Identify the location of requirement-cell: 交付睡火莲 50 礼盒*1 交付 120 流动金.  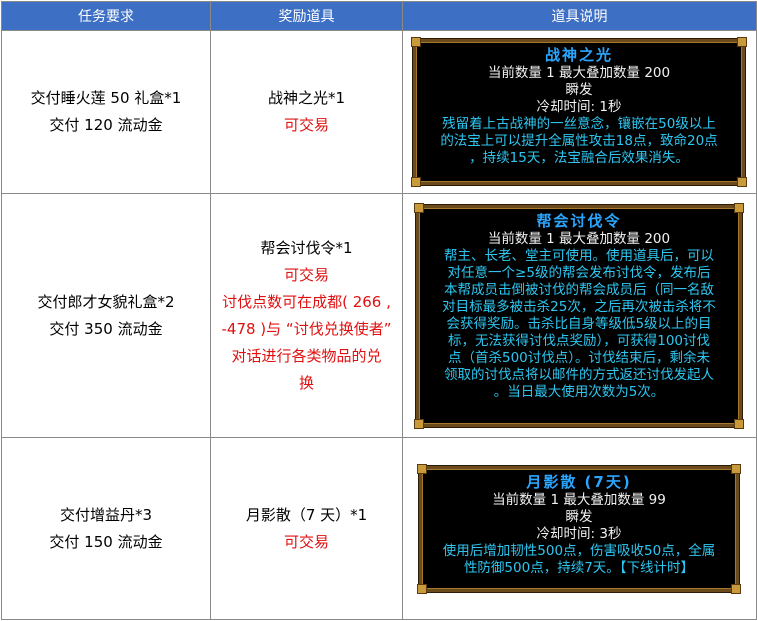
(106, 112).